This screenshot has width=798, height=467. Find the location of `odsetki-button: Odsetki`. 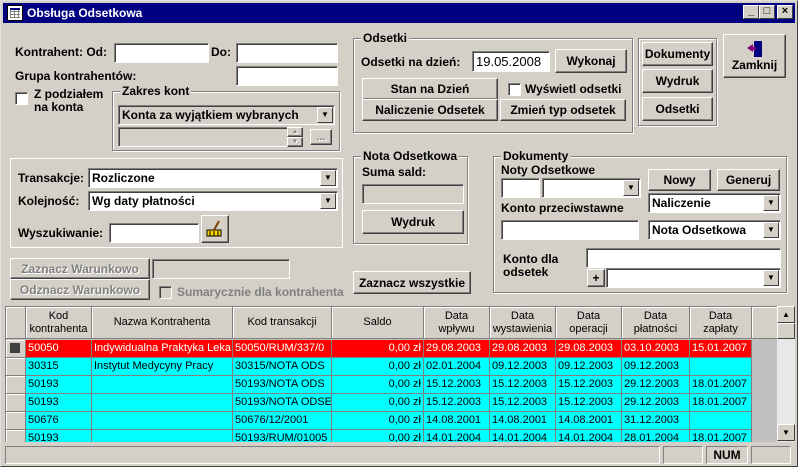

odsetki-button: Odsetki is located at coordinates (677, 109).